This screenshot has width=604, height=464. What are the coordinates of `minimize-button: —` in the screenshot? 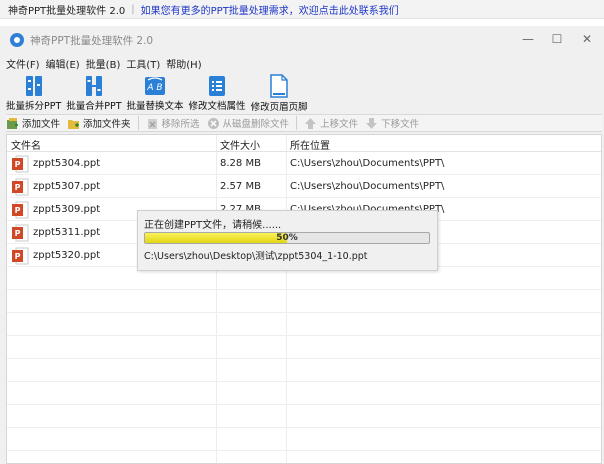 It's located at (528, 39).